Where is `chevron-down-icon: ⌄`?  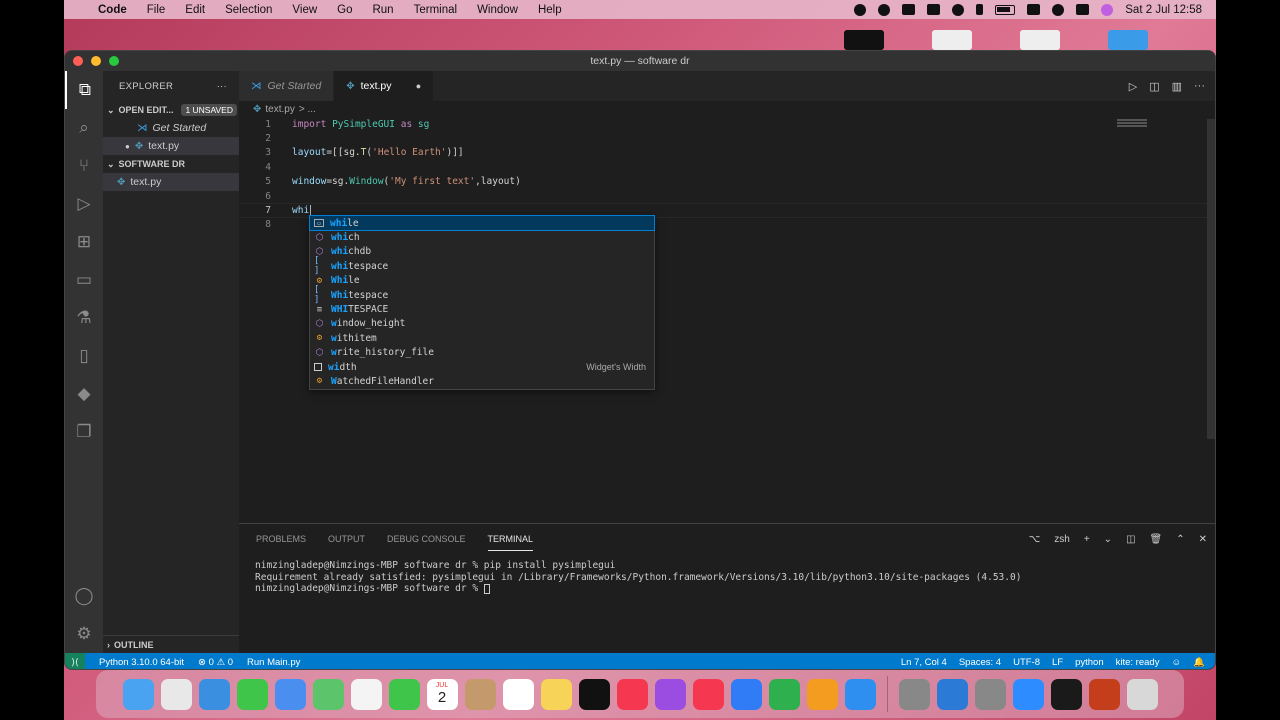 chevron-down-icon: ⌄ is located at coordinates (1108, 539).